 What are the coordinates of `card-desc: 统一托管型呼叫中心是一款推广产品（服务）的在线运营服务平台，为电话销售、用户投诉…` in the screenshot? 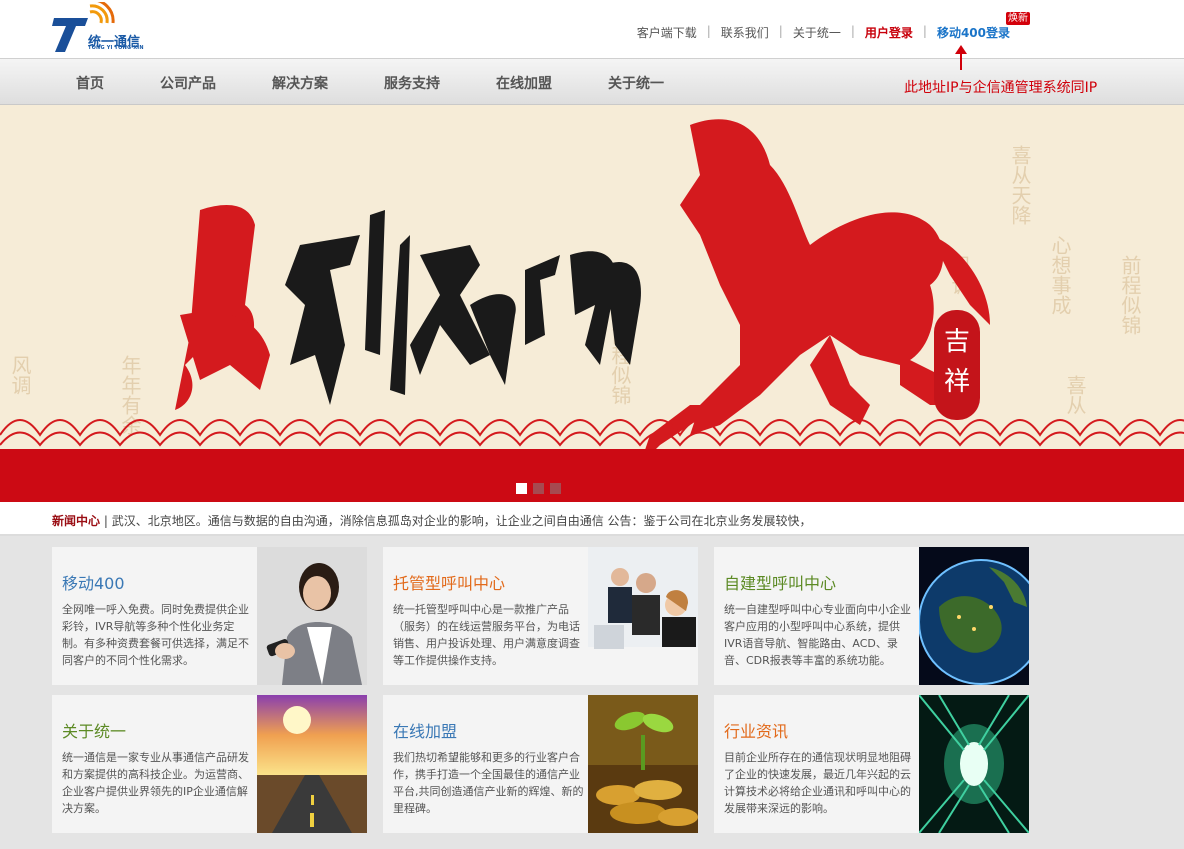 It's located at (486, 635).